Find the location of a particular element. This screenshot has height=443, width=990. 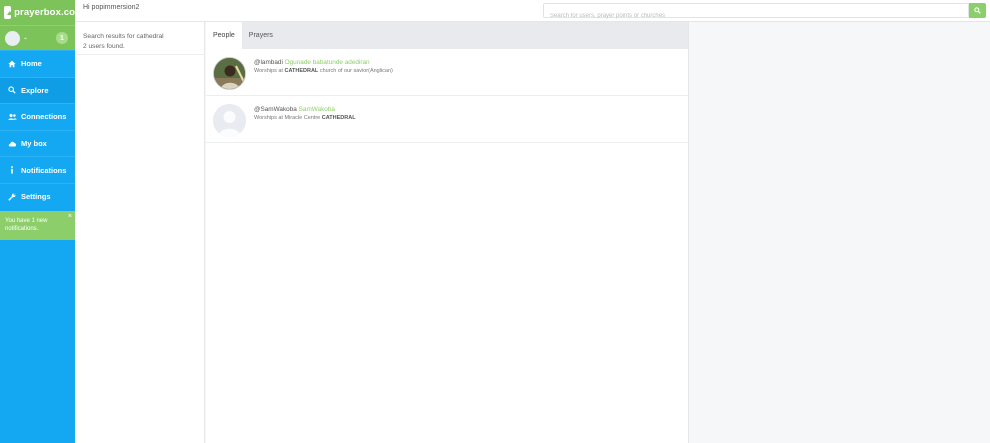

person-photo-icon is located at coordinates (229, 73).